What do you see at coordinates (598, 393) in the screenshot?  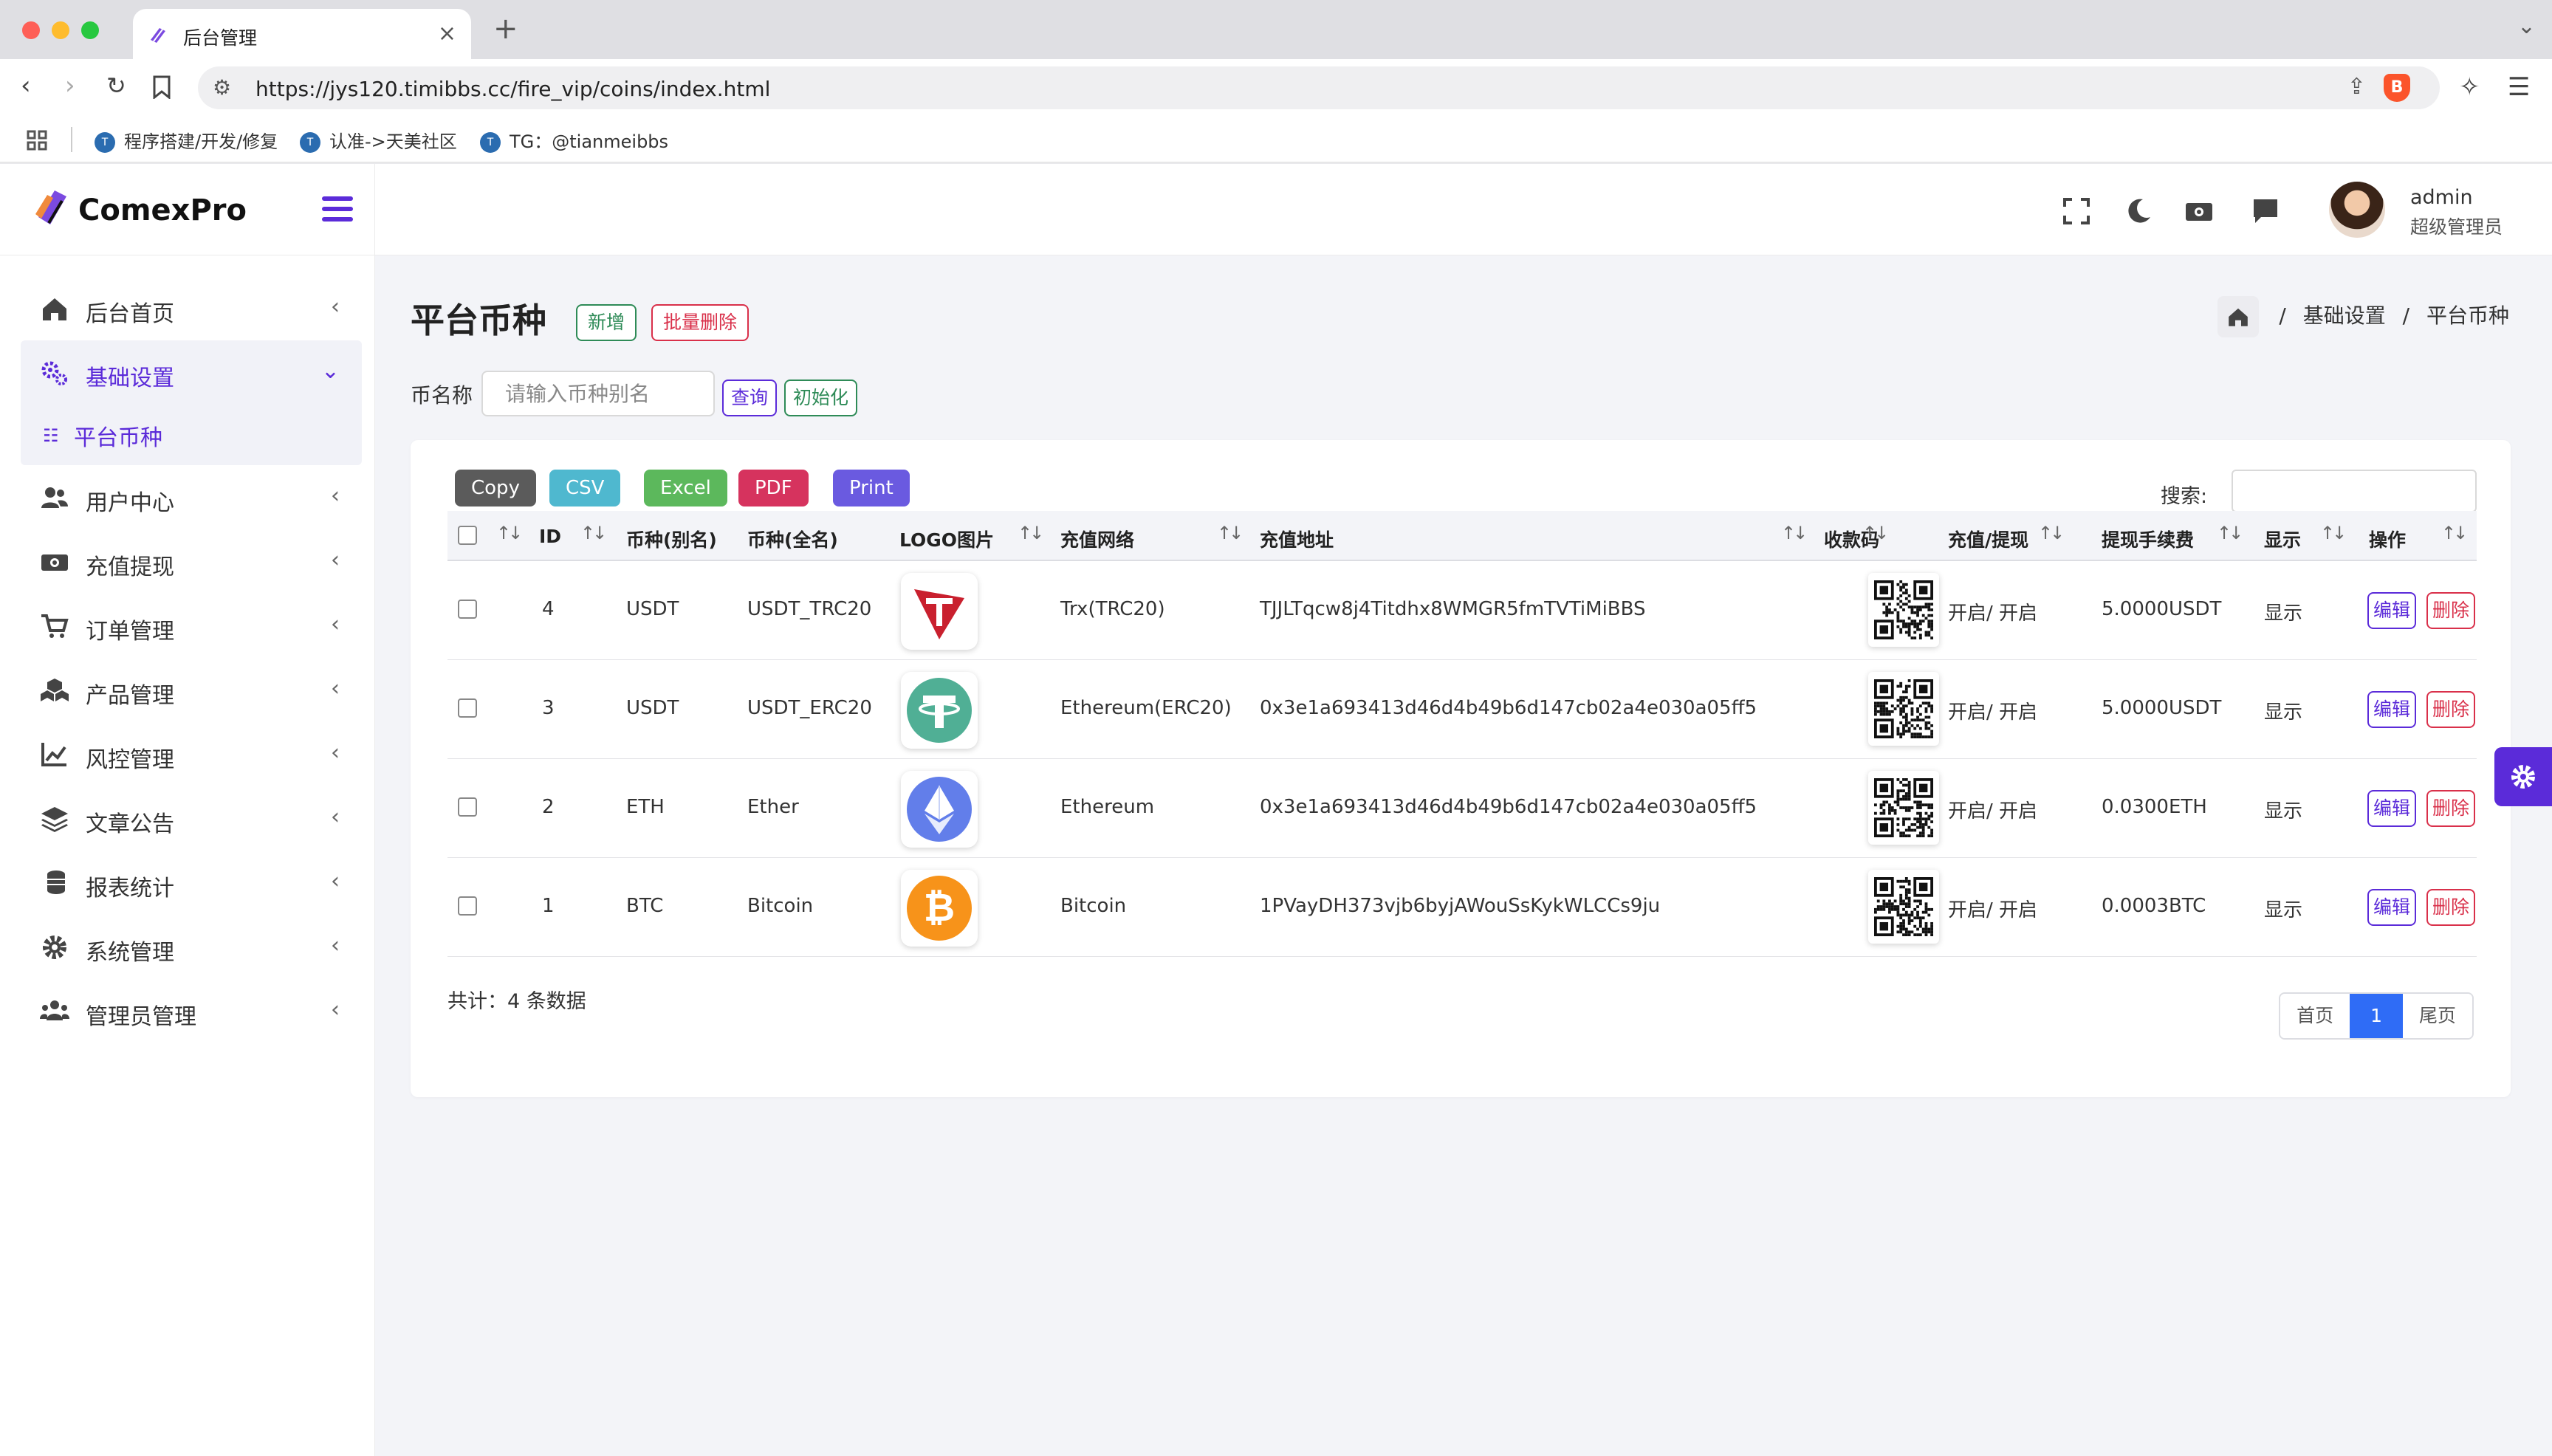 I see `coin-name-input` at bounding box center [598, 393].